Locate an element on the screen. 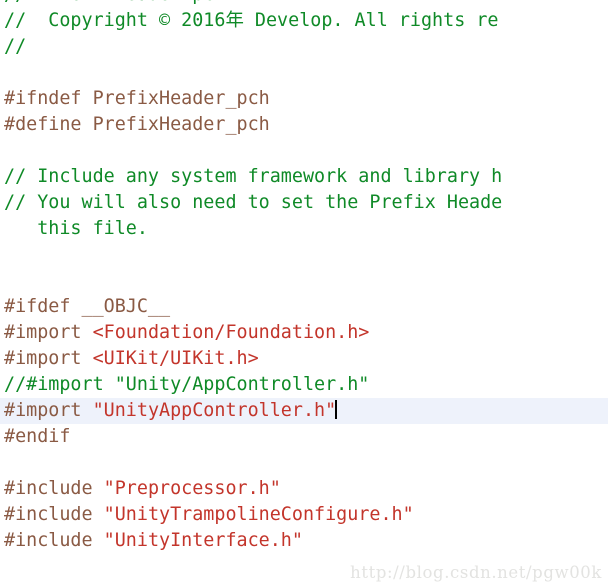 The height and width of the screenshot is (586, 608). watermark-text: http://blog.csdn.net/pgw00k is located at coordinates (476, 572).